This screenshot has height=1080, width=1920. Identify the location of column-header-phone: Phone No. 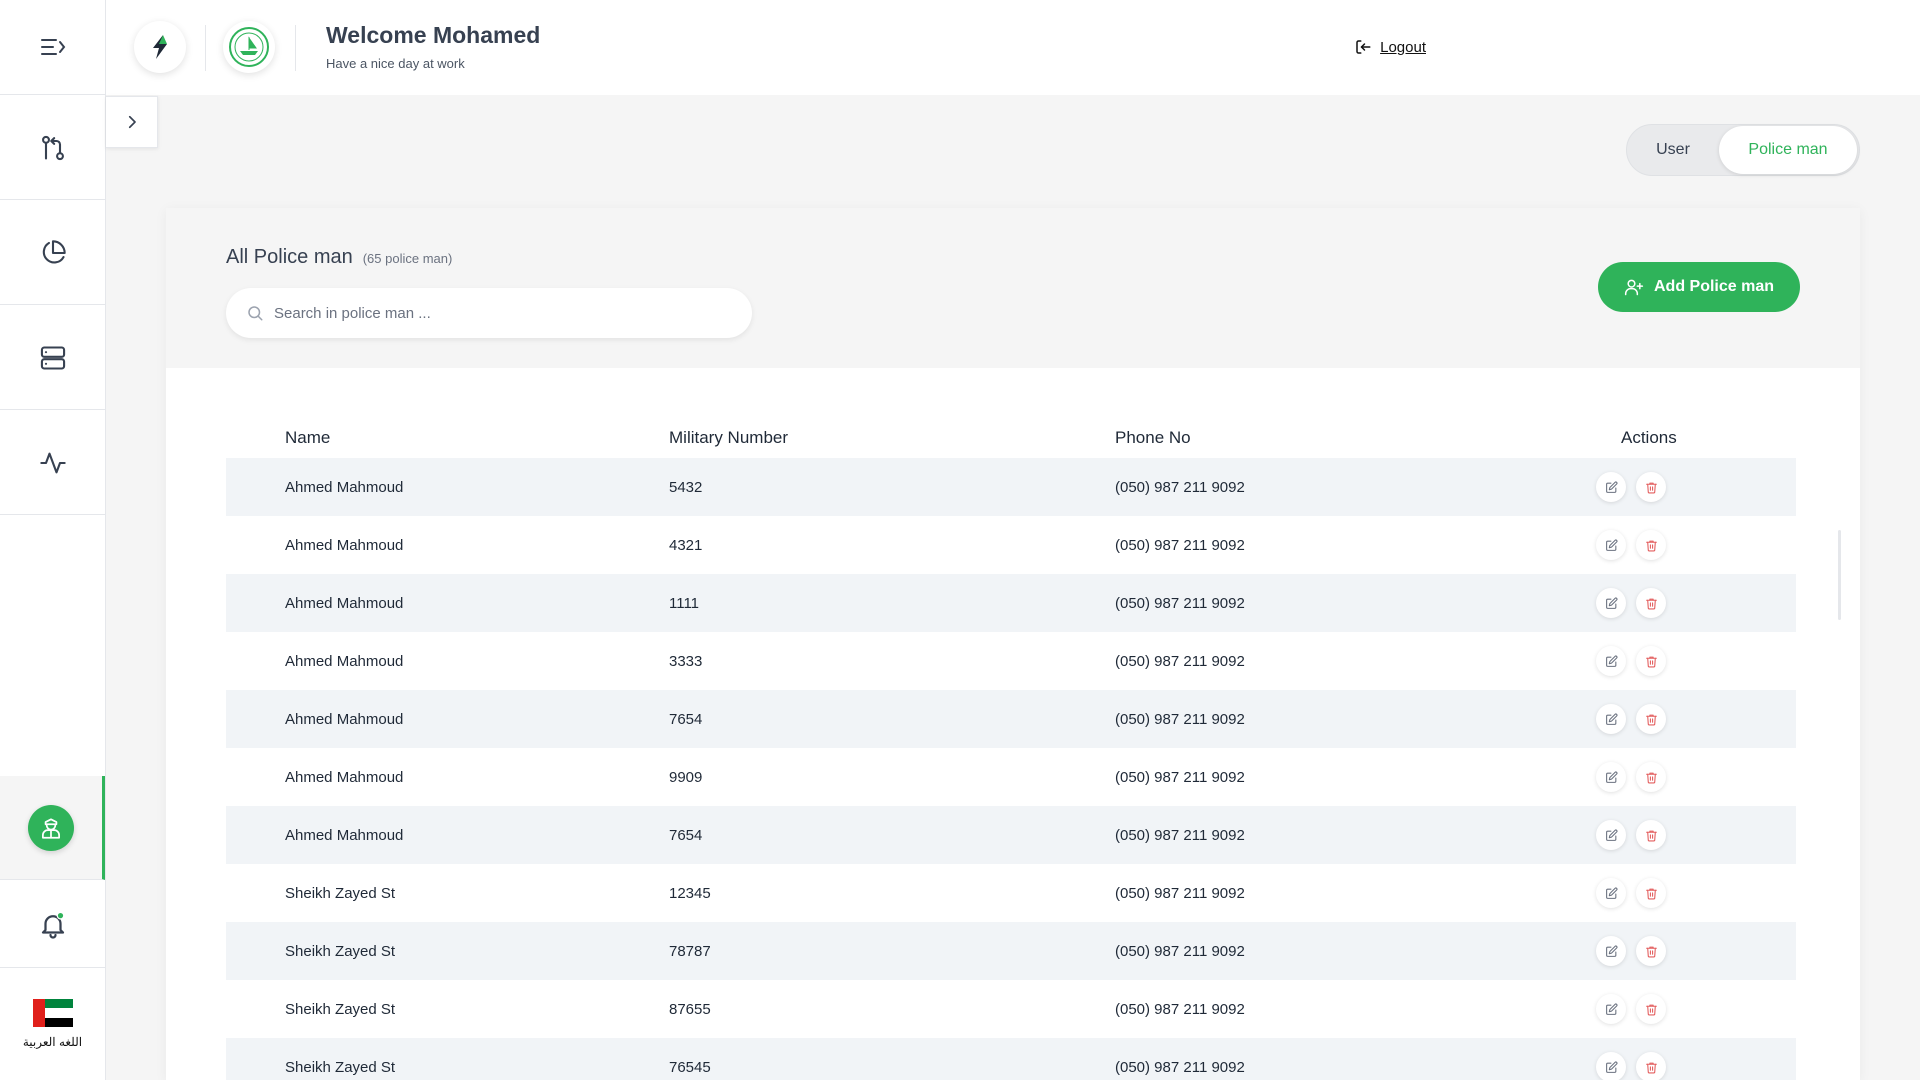
(1153, 437).